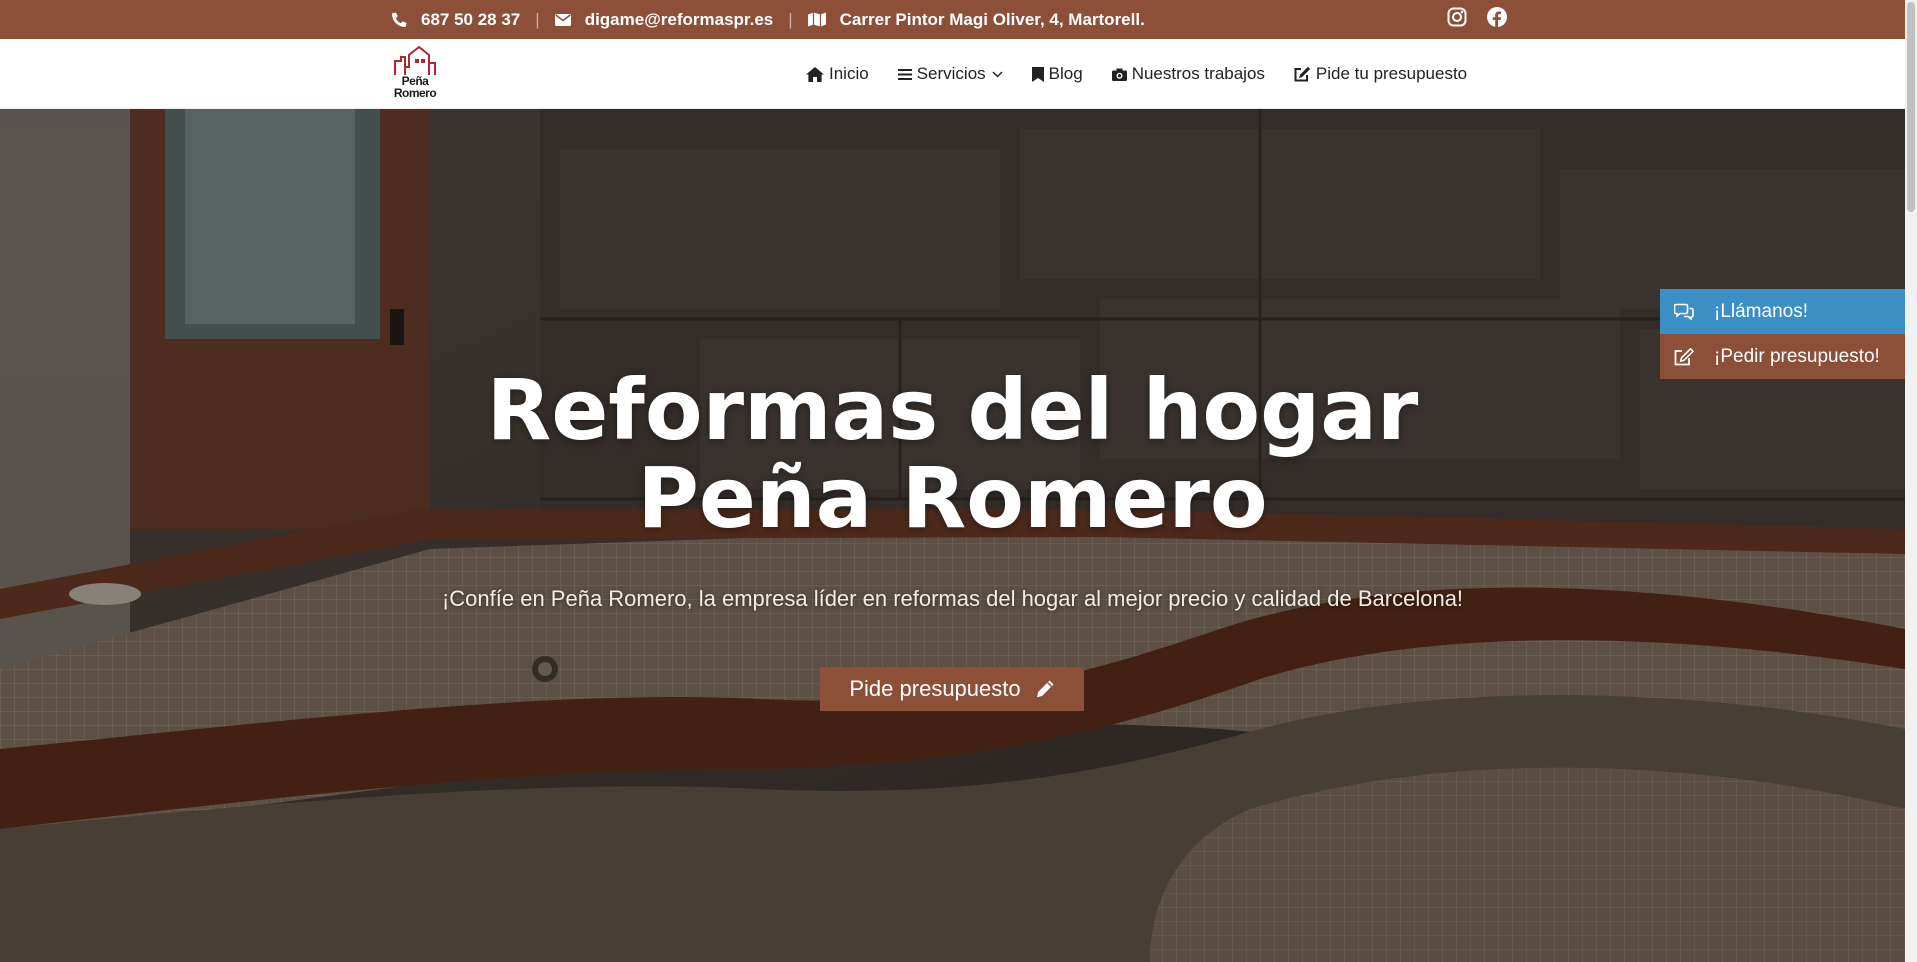 This screenshot has height=962, width=1917. Describe the element at coordinates (952, 410) in the screenshot. I see `hero-title-line-1: Reformas del hogar` at that location.